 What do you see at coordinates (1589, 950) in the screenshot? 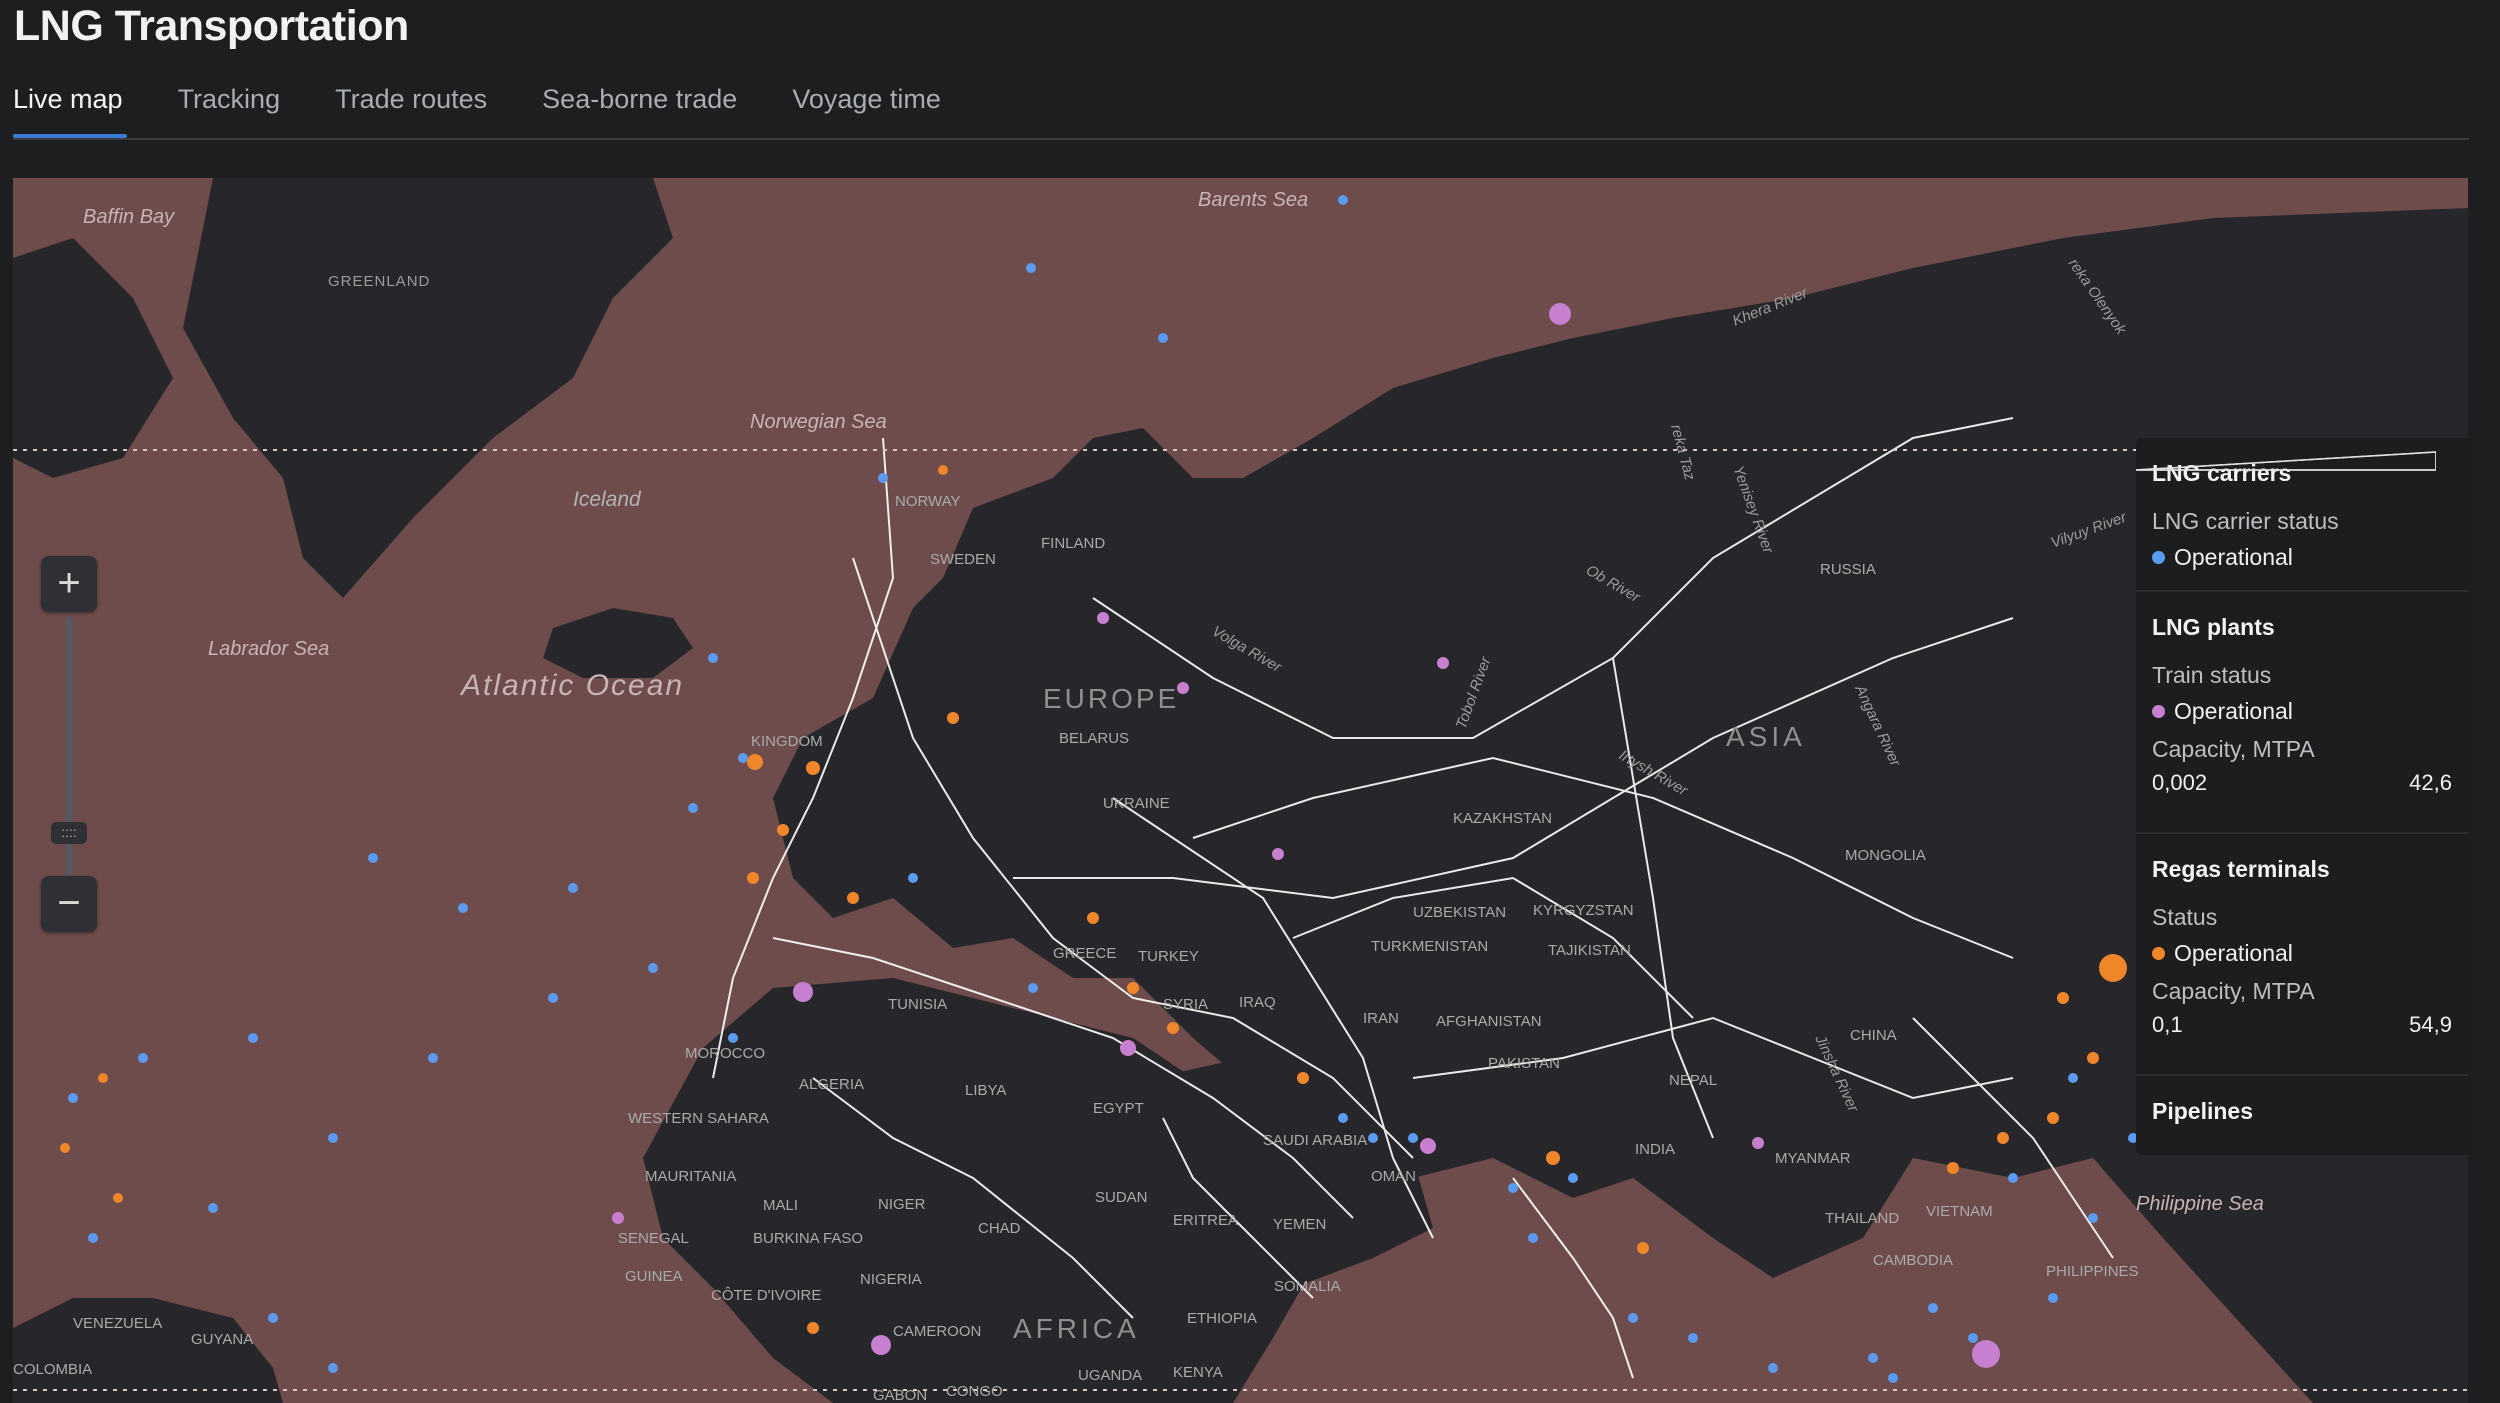
I see `label-tajikistan: TAJIKISTAN` at bounding box center [1589, 950].